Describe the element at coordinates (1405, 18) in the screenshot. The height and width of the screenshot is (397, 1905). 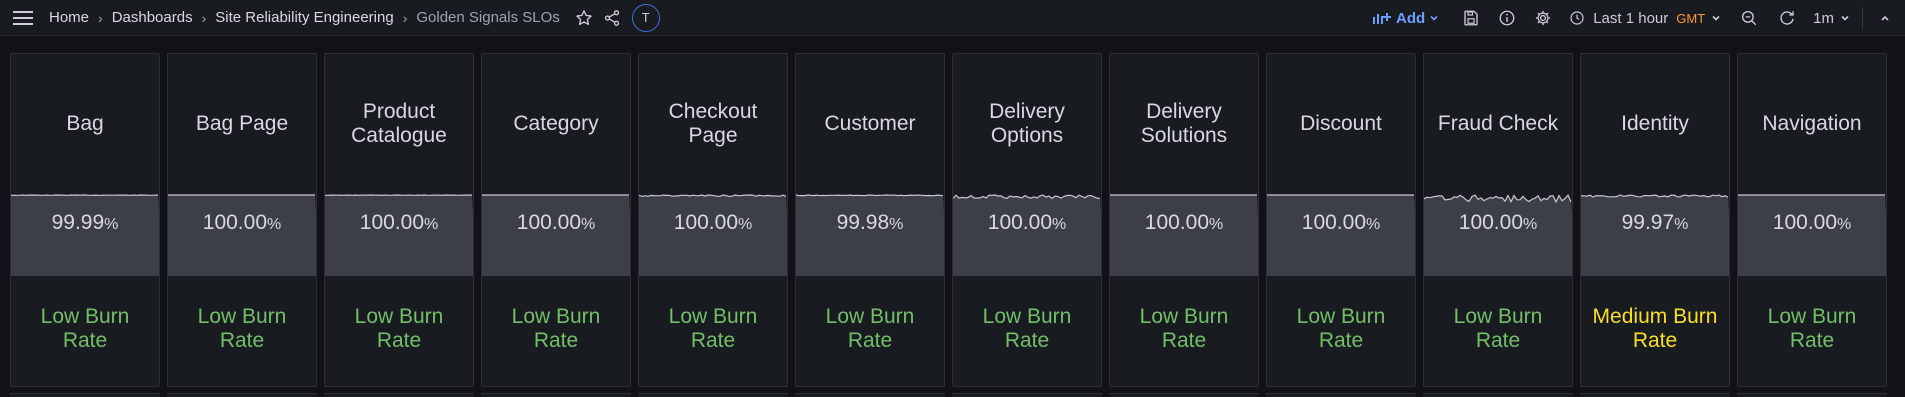
I see `add-button: Add` at that location.